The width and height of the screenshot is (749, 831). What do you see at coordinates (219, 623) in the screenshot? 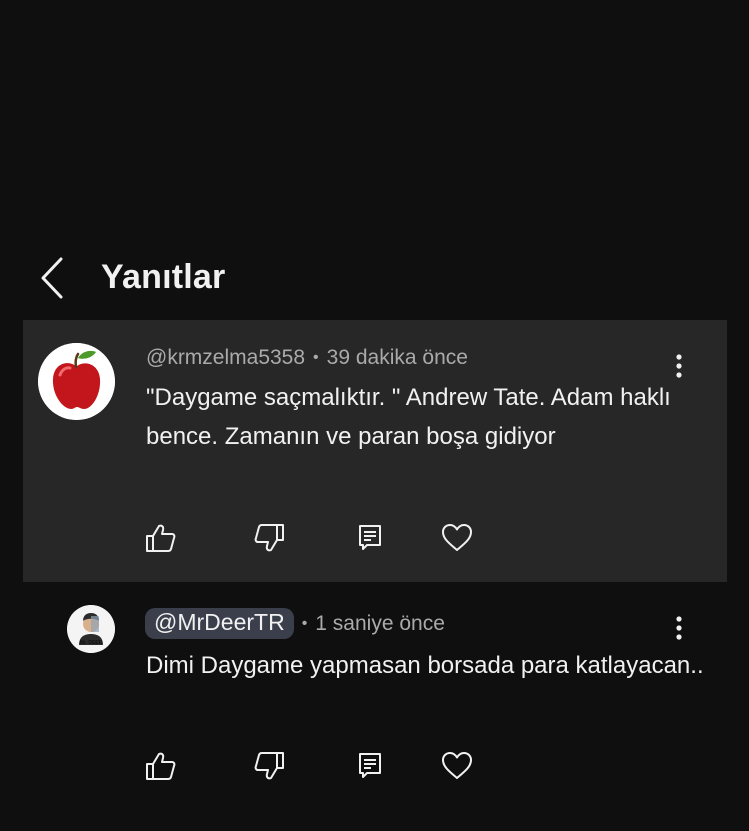
I see `reply-author-chip: @MrDeerTR` at bounding box center [219, 623].